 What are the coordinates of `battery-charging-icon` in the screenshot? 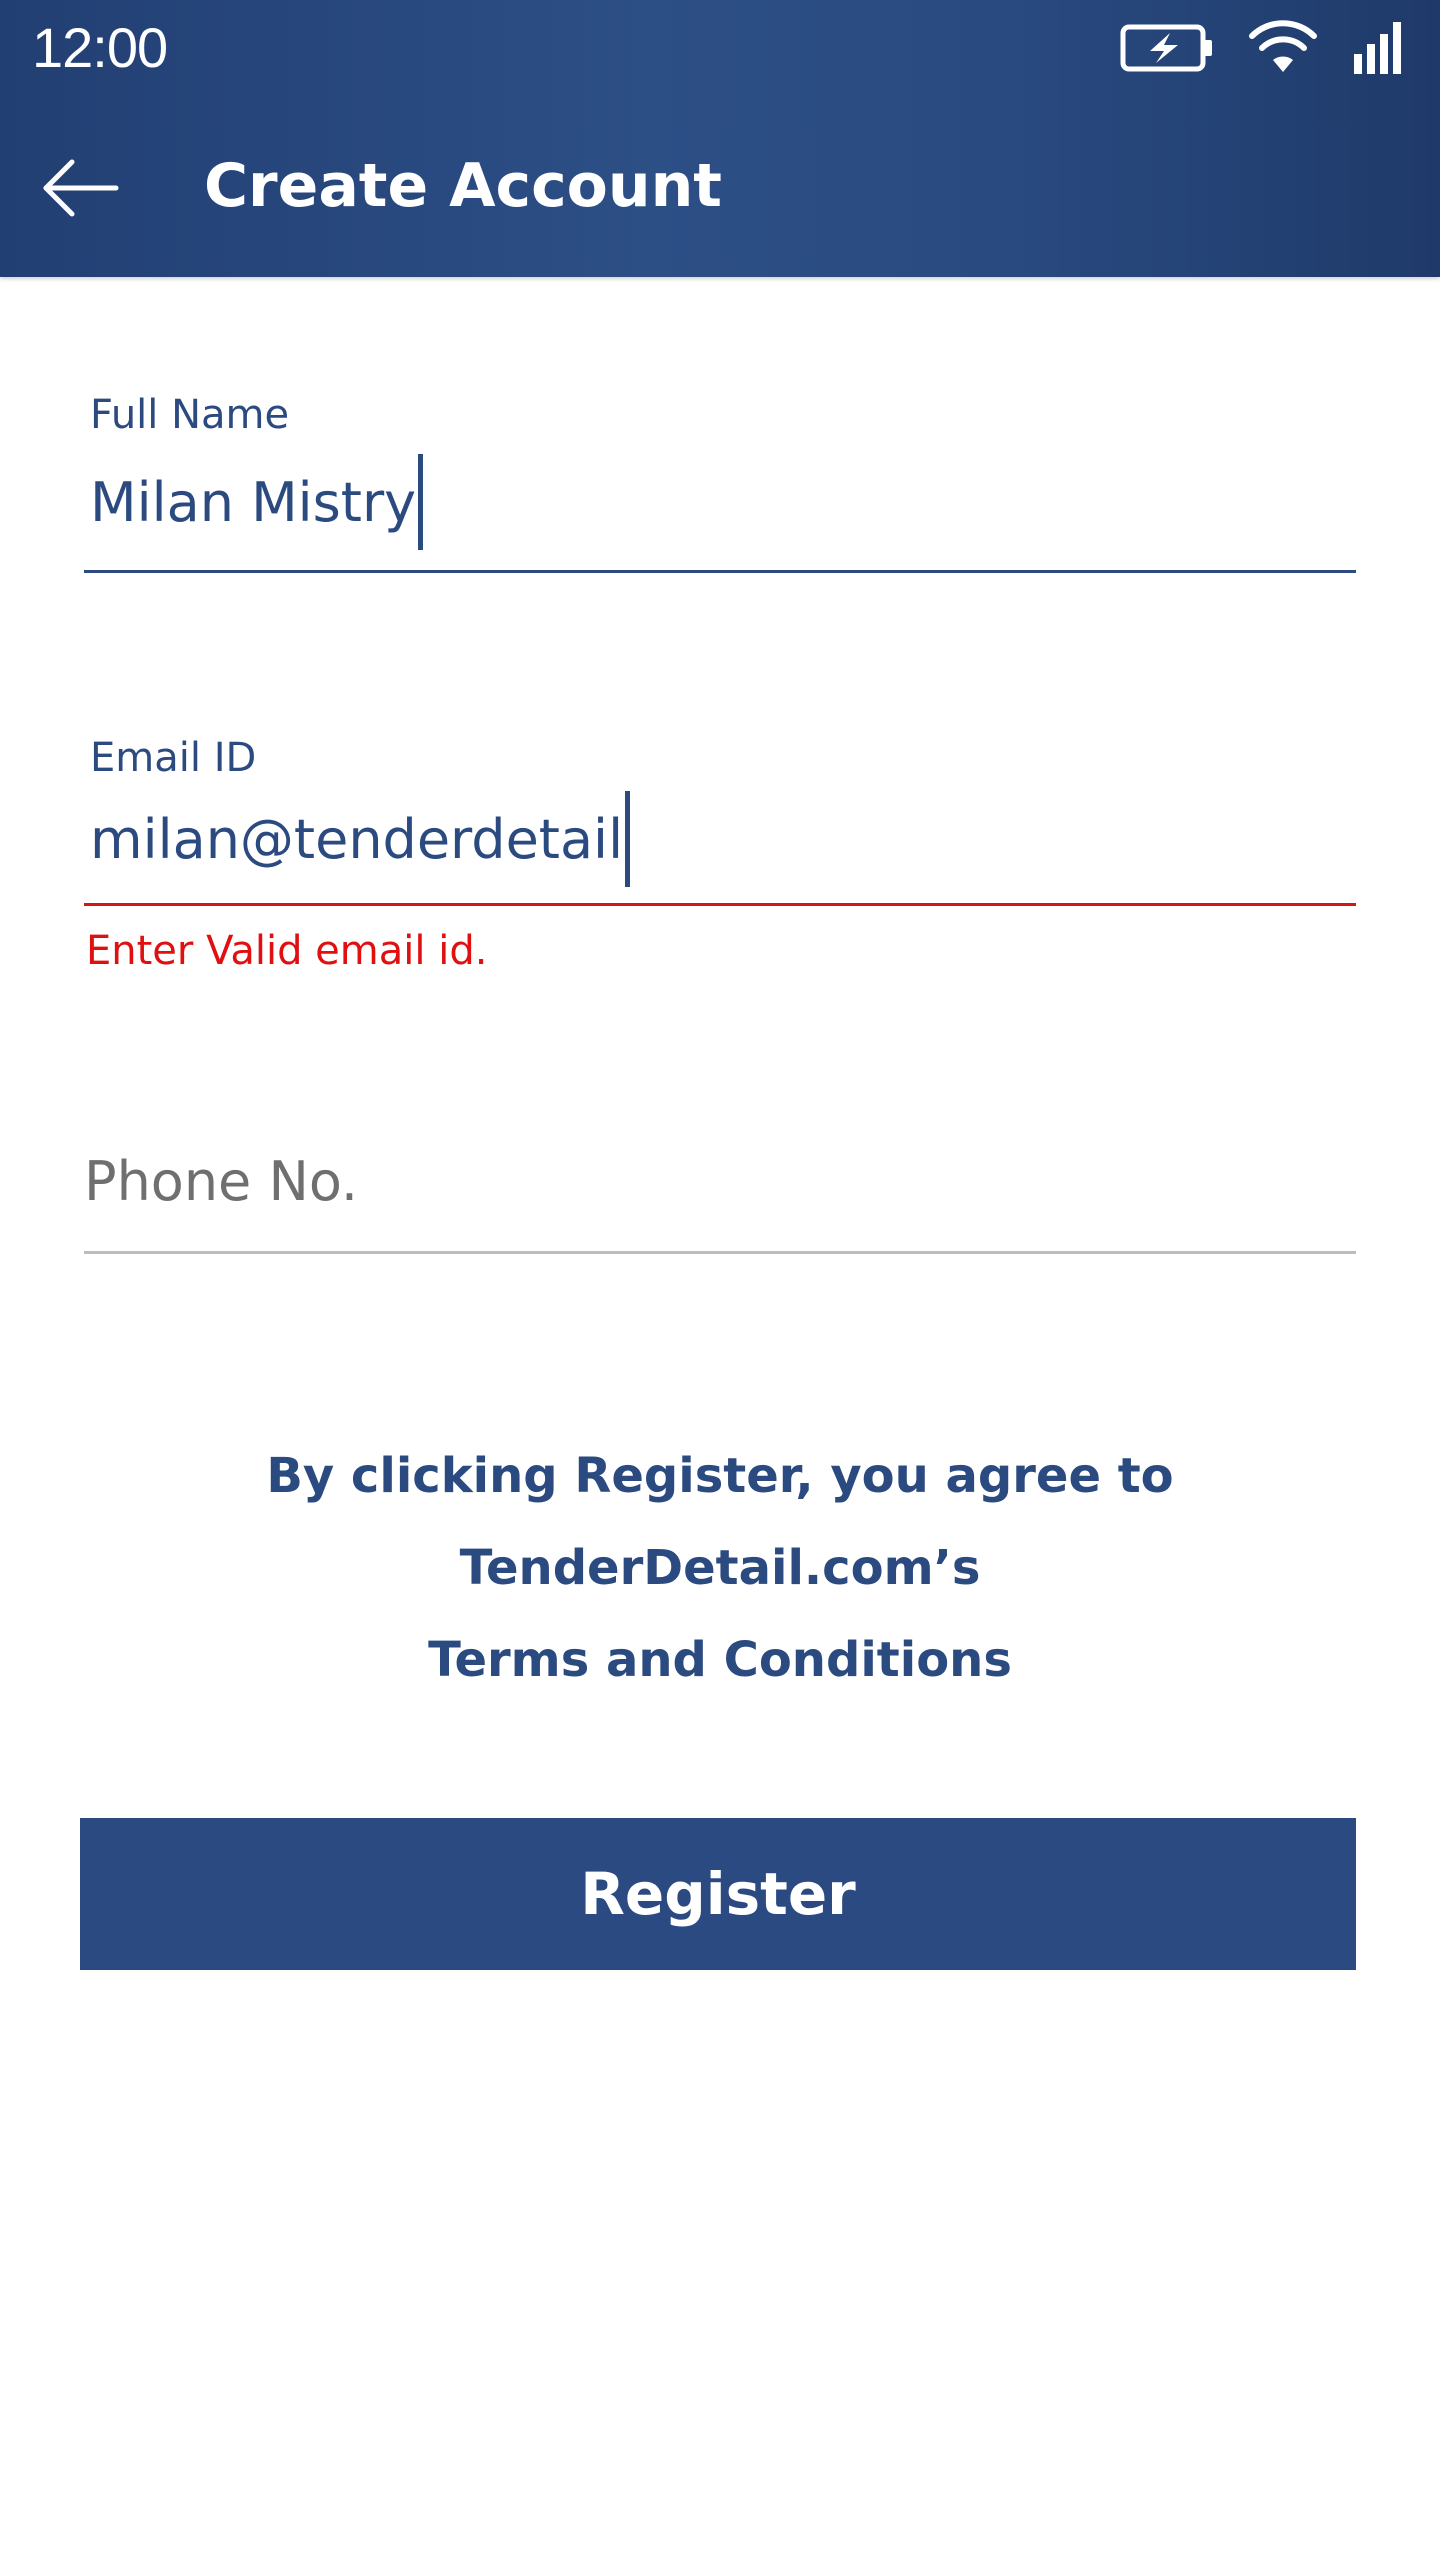 It's located at (1167, 48).